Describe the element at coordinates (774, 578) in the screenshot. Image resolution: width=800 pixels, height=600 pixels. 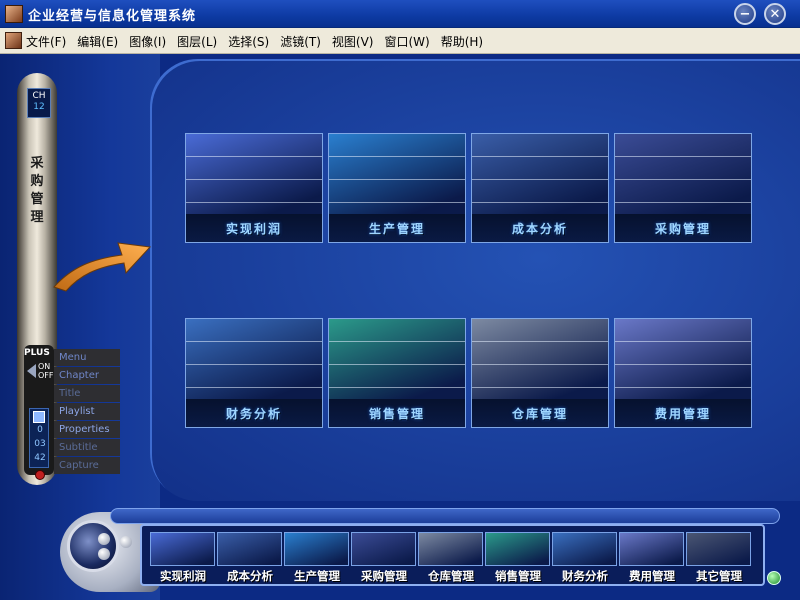
I see `status-indicator` at that location.